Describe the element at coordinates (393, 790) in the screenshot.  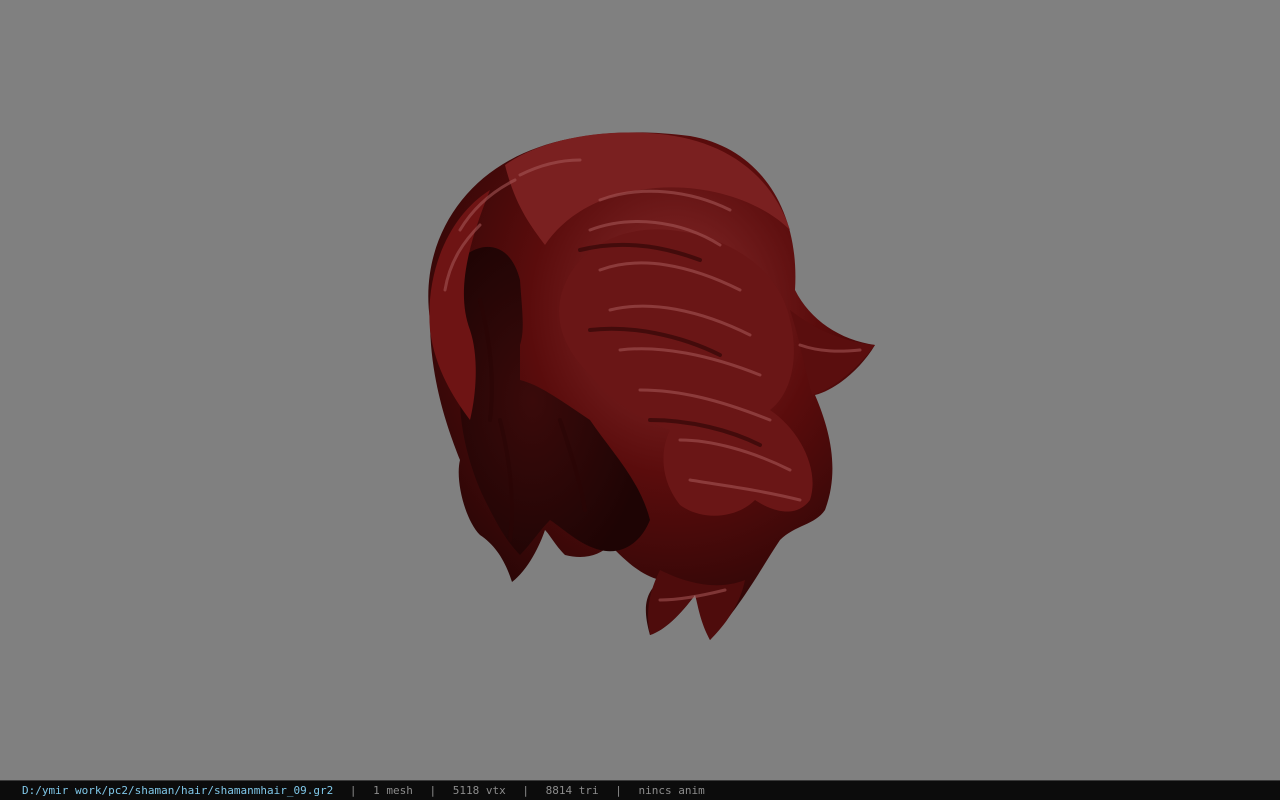
I see `status-mesh-count: 1 mesh` at that location.